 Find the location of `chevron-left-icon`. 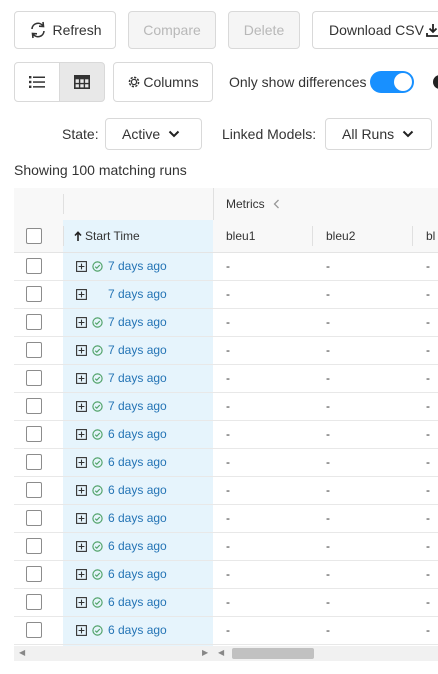

chevron-left-icon is located at coordinates (276, 204).